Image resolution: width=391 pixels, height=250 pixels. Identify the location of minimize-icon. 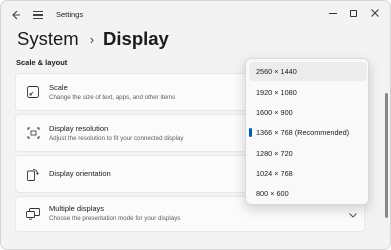
(333, 13).